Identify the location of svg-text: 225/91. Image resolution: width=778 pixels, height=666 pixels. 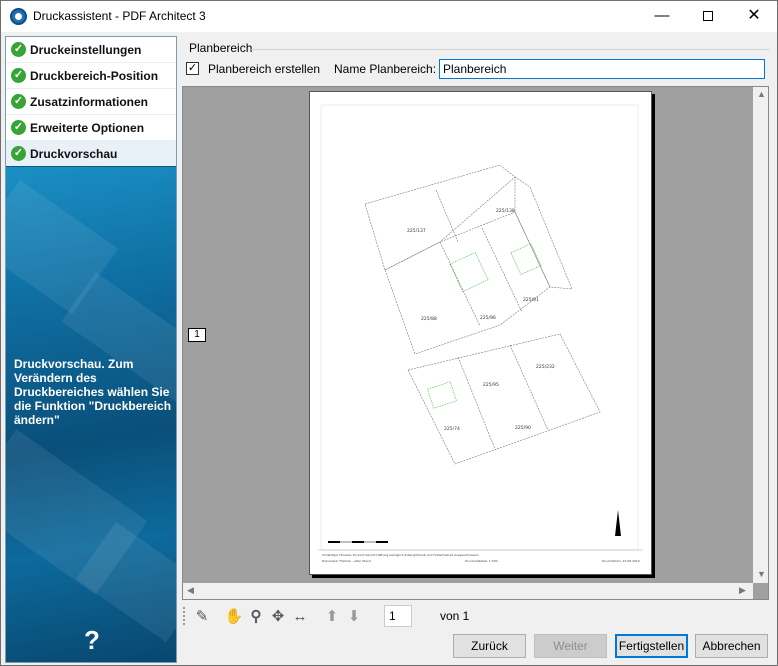
(531, 300).